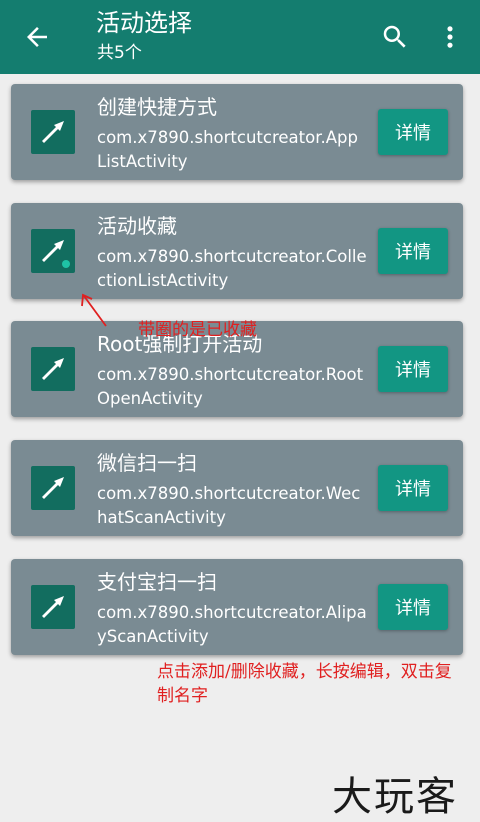 This screenshot has width=480, height=822. Describe the element at coordinates (450, 37) in the screenshot. I see `more-options-icon` at that location.